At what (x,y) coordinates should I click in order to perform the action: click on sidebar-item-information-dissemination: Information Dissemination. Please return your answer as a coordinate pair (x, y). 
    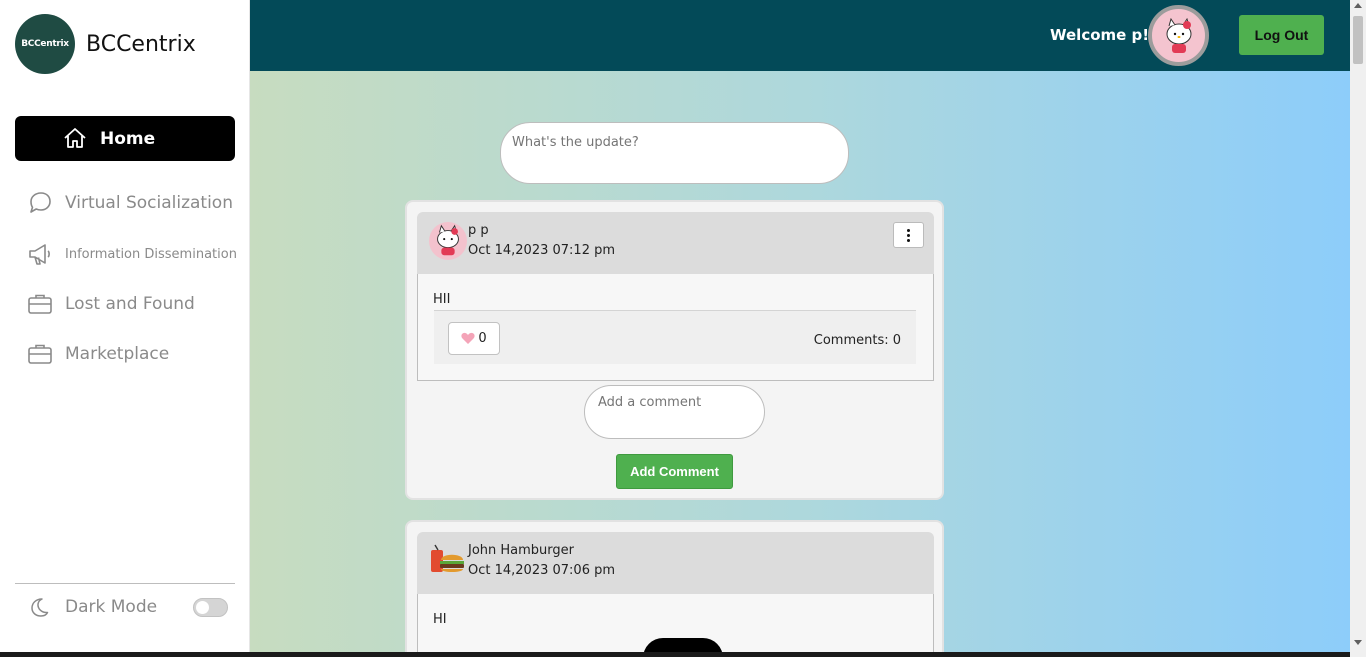
    Looking at the image, I should click on (132, 254).